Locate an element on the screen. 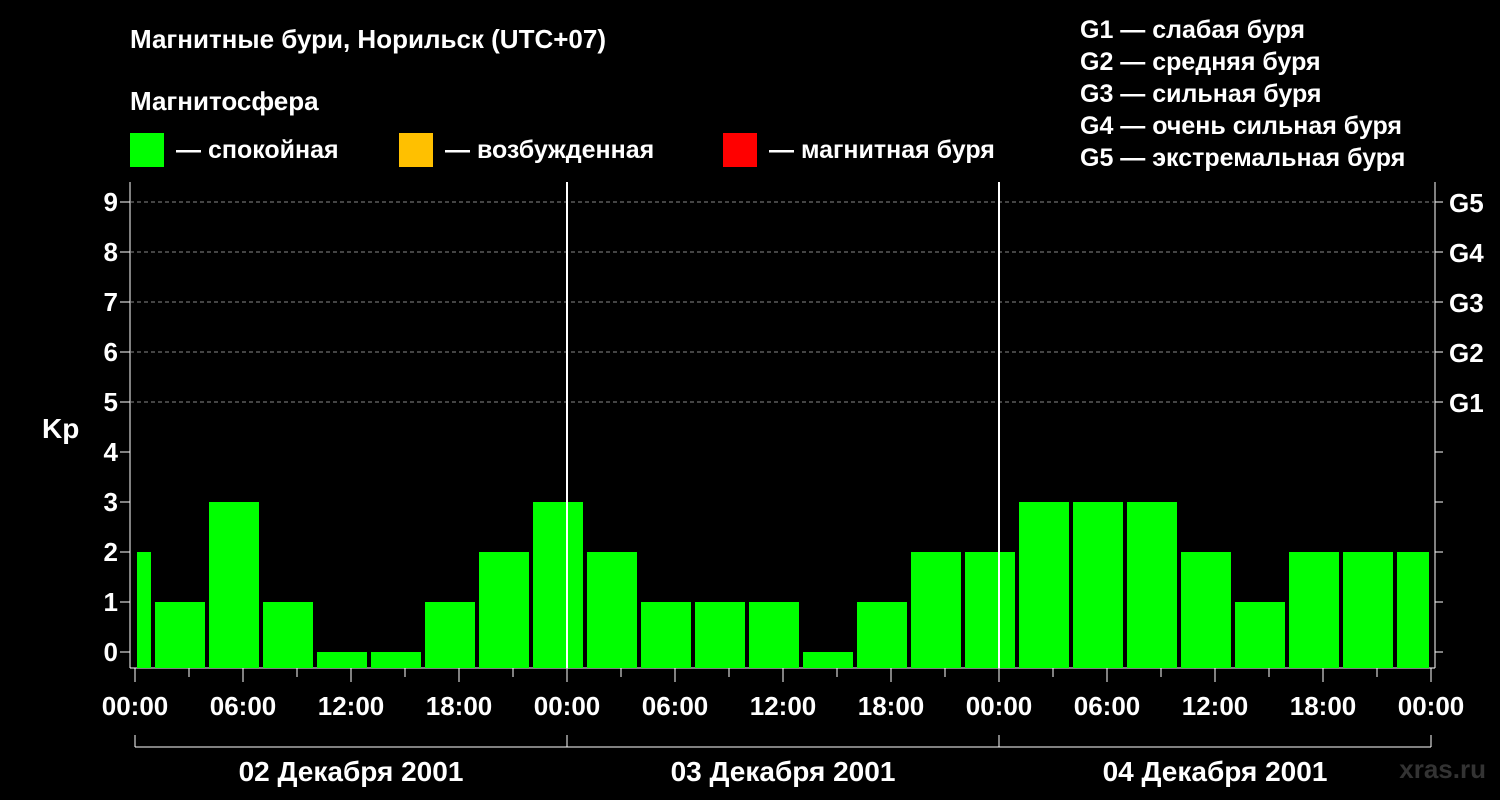 This screenshot has width=1500, height=800. y-tick-label: 0 is located at coordinates (111, 652).